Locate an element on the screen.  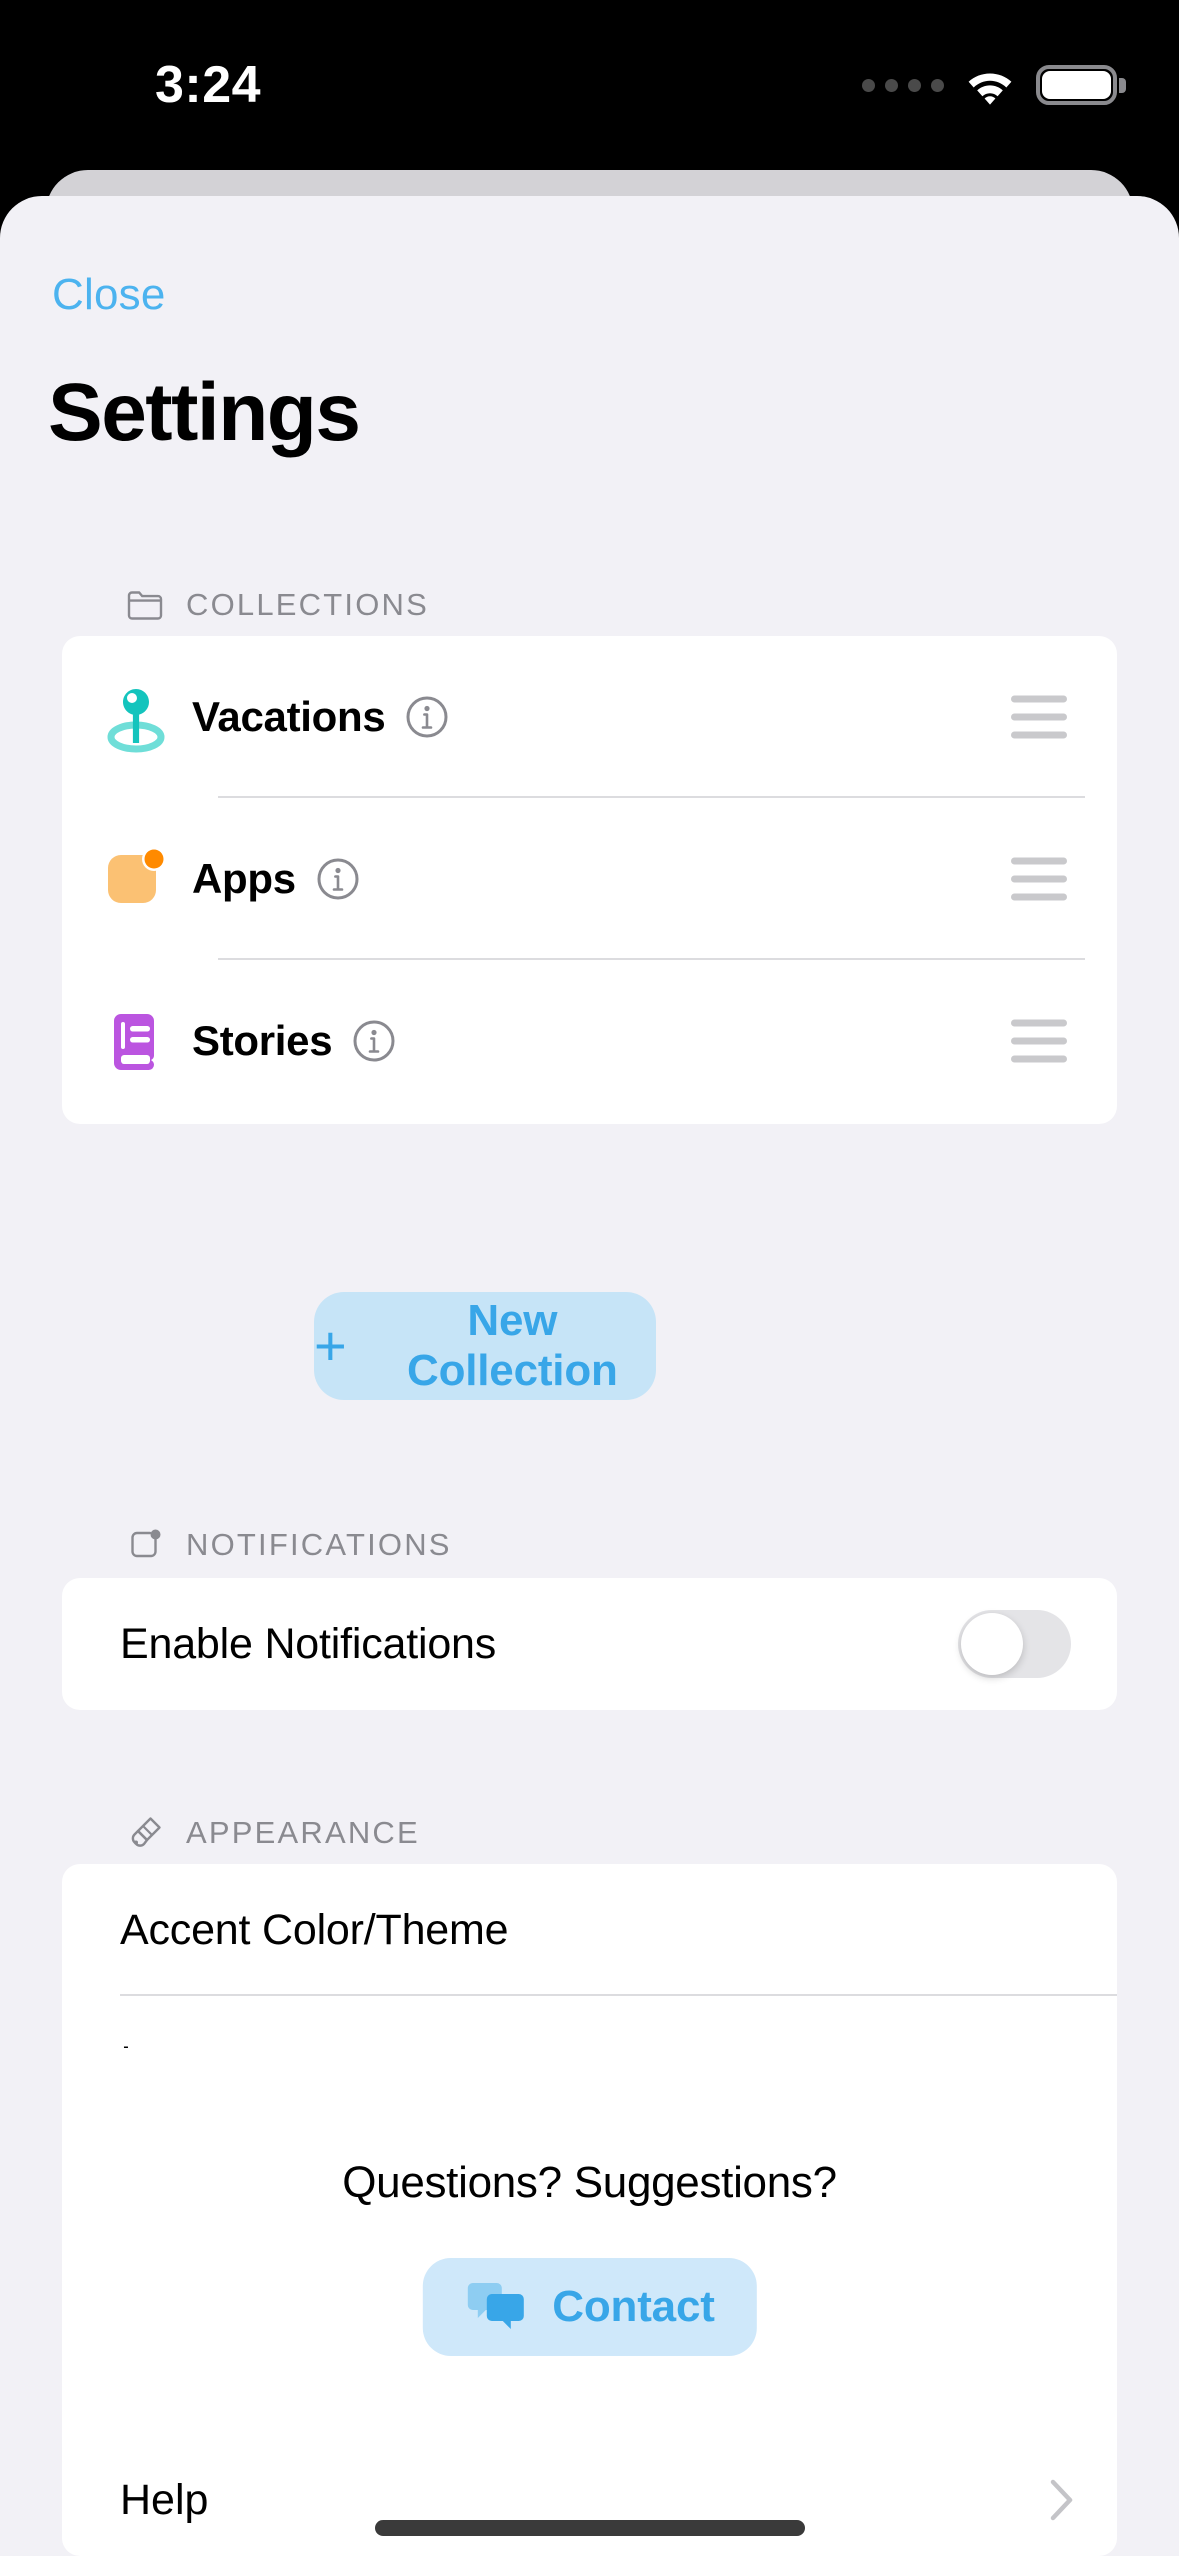
status-bar-indicators is located at coordinates (994, 85).